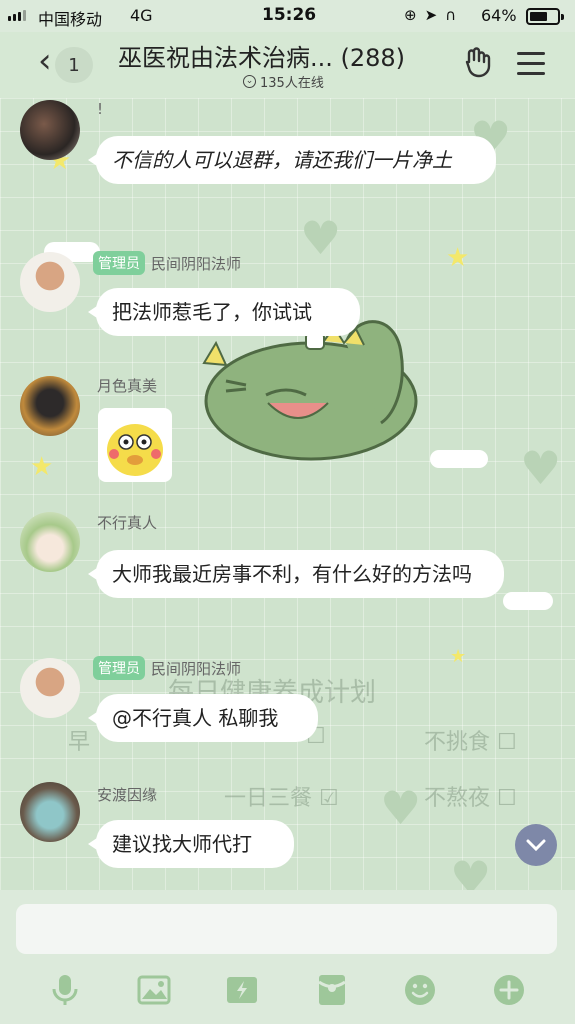 The height and width of the screenshot is (1024, 575). What do you see at coordinates (127, 794) in the screenshot?
I see `sender-name: 安渡因缘` at bounding box center [127, 794].